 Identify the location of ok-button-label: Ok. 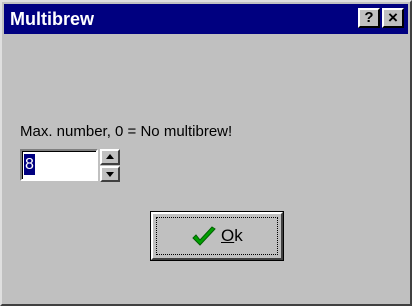
(232, 236).